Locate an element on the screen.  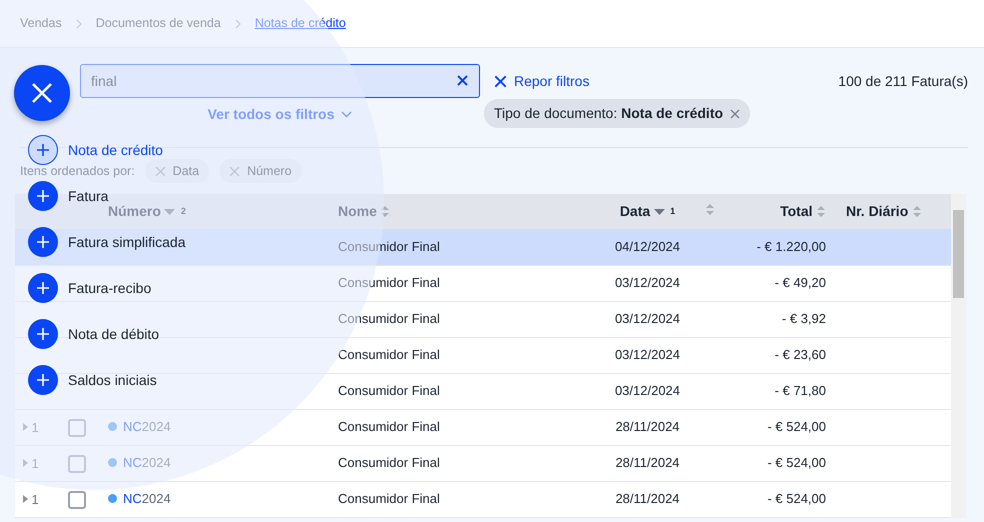
clear-search-icon is located at coordinates (462, 80).